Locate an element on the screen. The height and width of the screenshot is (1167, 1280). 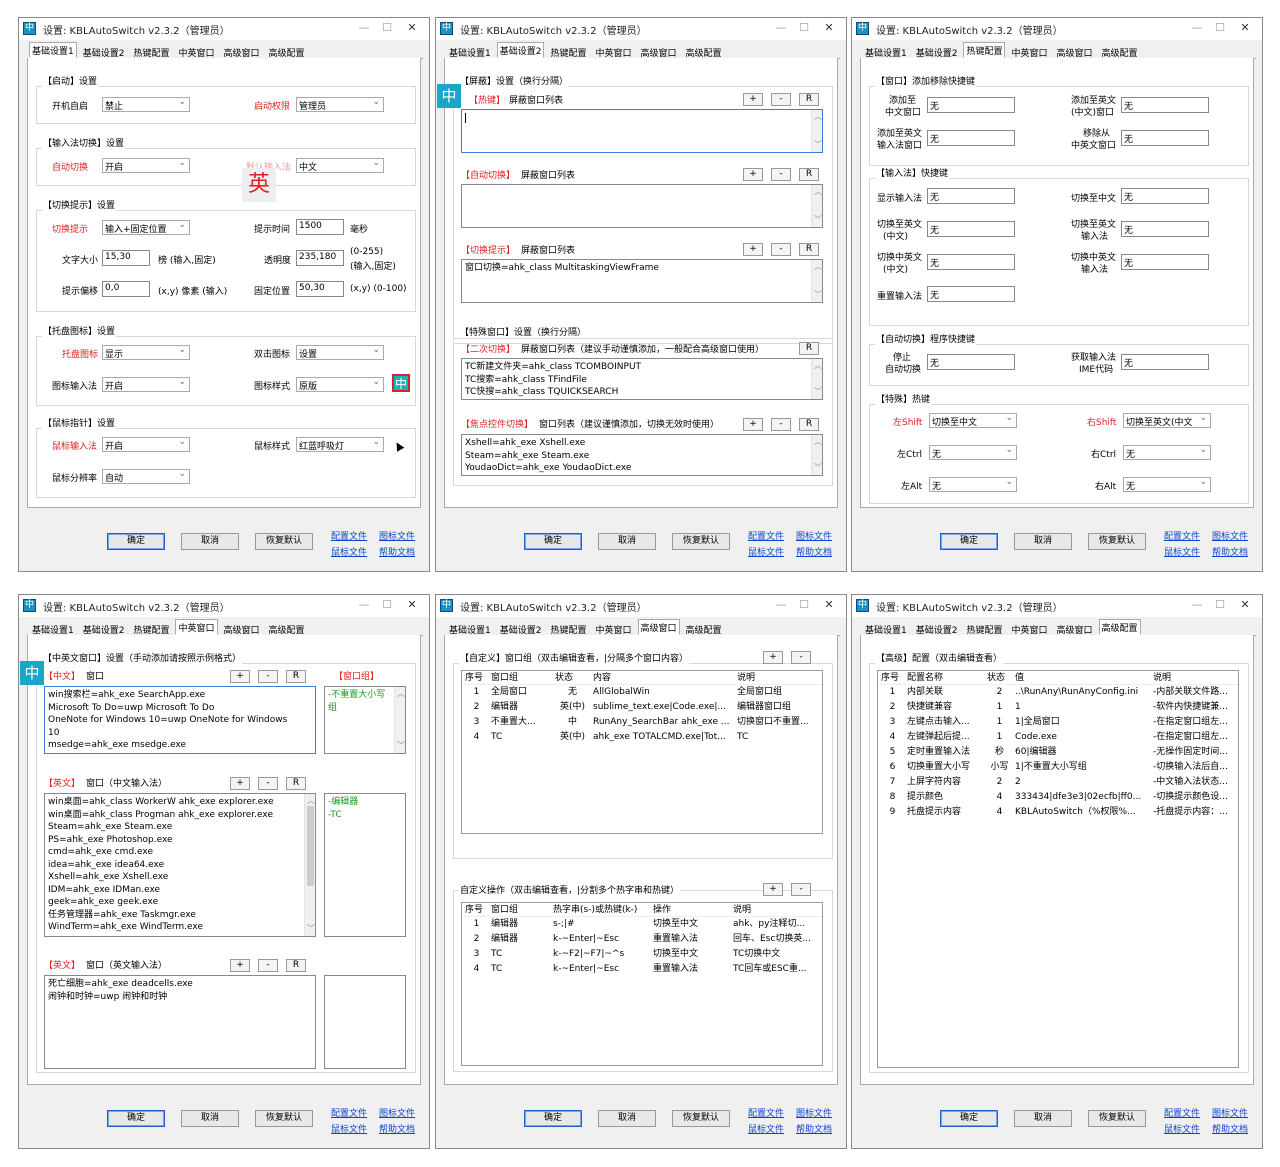
zh-remove-button: - is located at coordinates (268, 676).